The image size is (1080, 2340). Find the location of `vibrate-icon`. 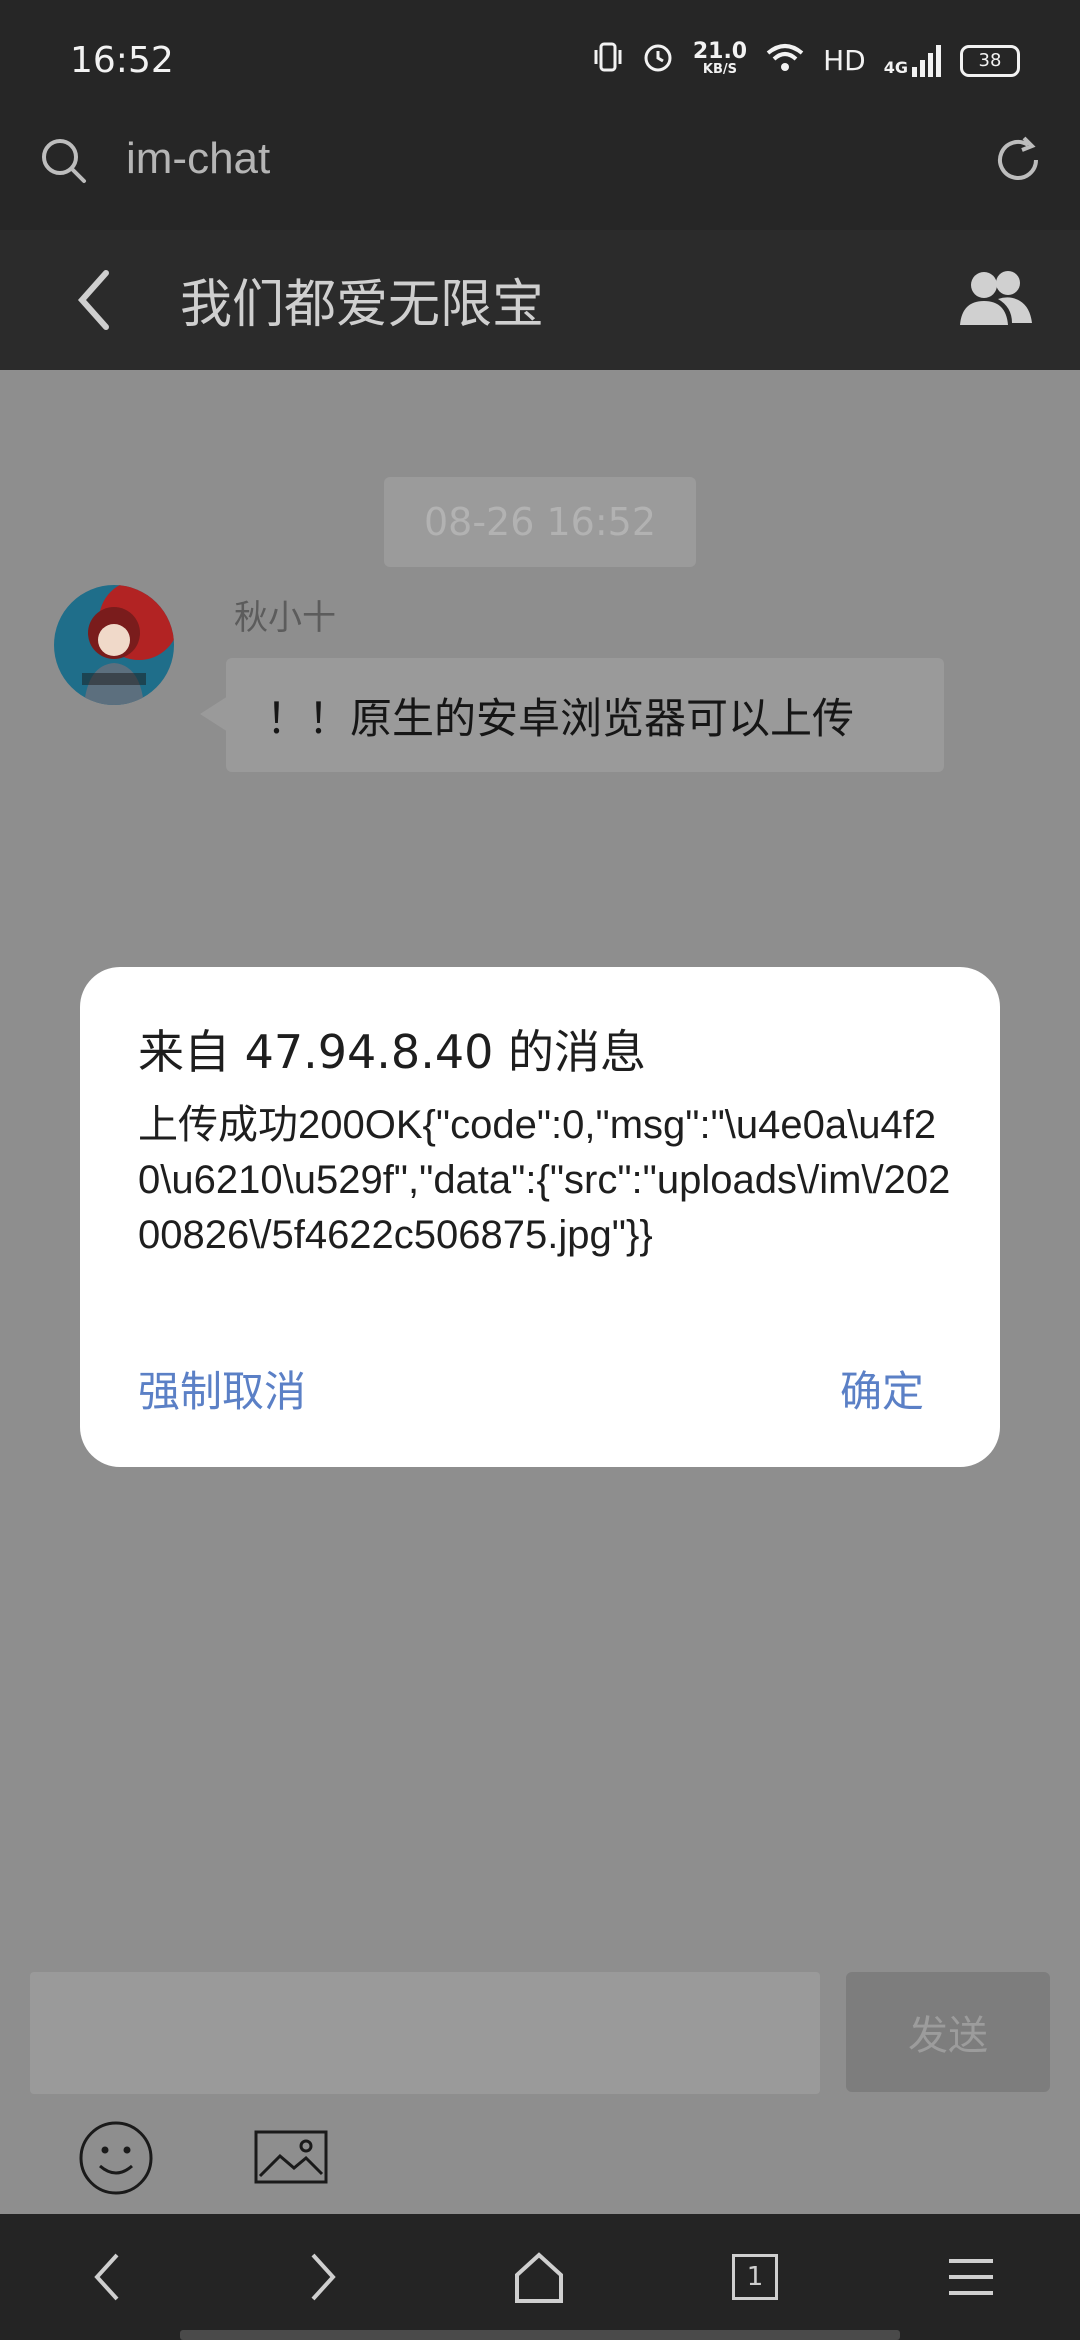

vibrate-icon is located at coordinates (608, 60).